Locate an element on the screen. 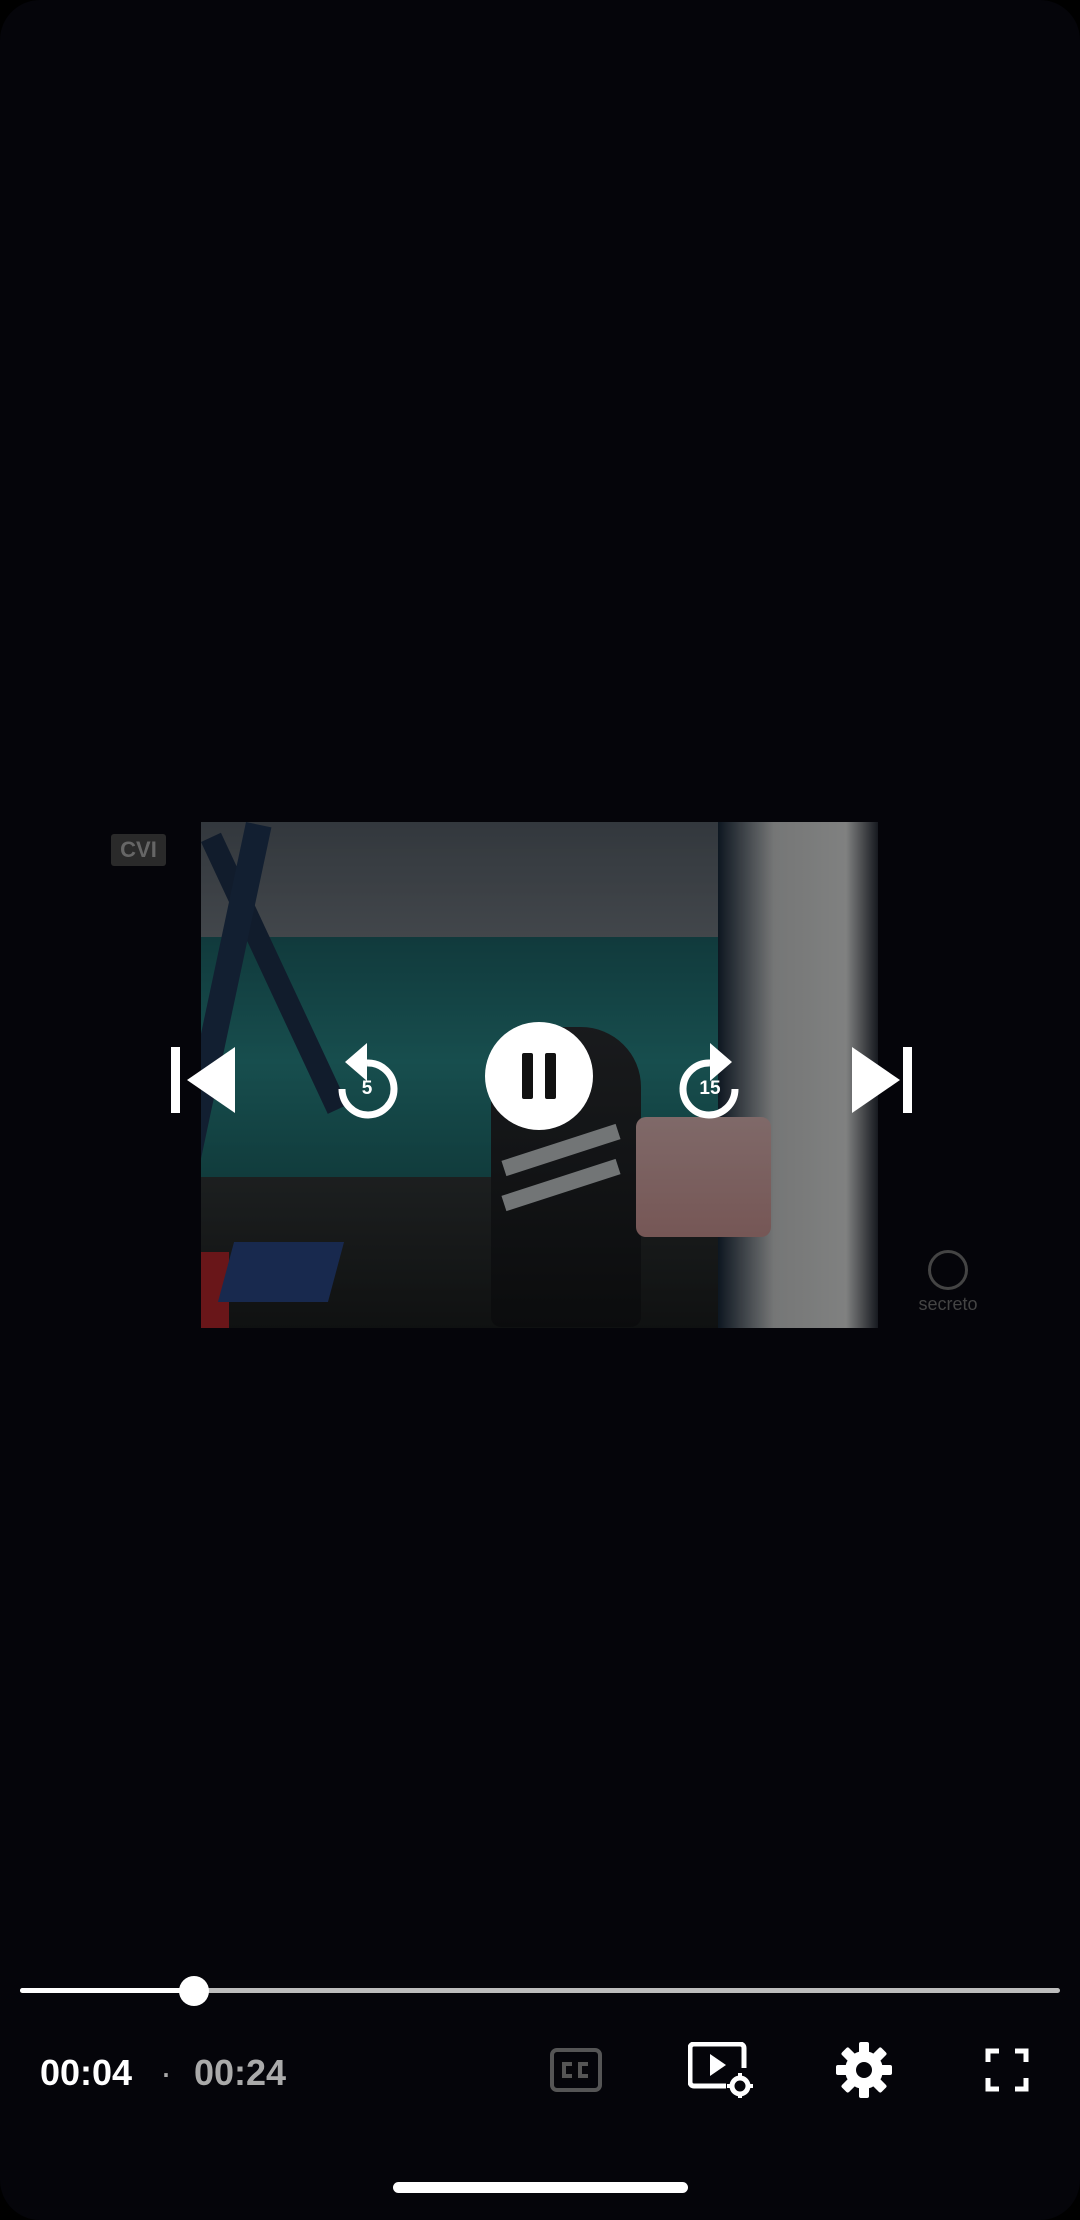 This screenshot has height=2220, width=1080. skip-next-button is located at coordinates (882, 1080).